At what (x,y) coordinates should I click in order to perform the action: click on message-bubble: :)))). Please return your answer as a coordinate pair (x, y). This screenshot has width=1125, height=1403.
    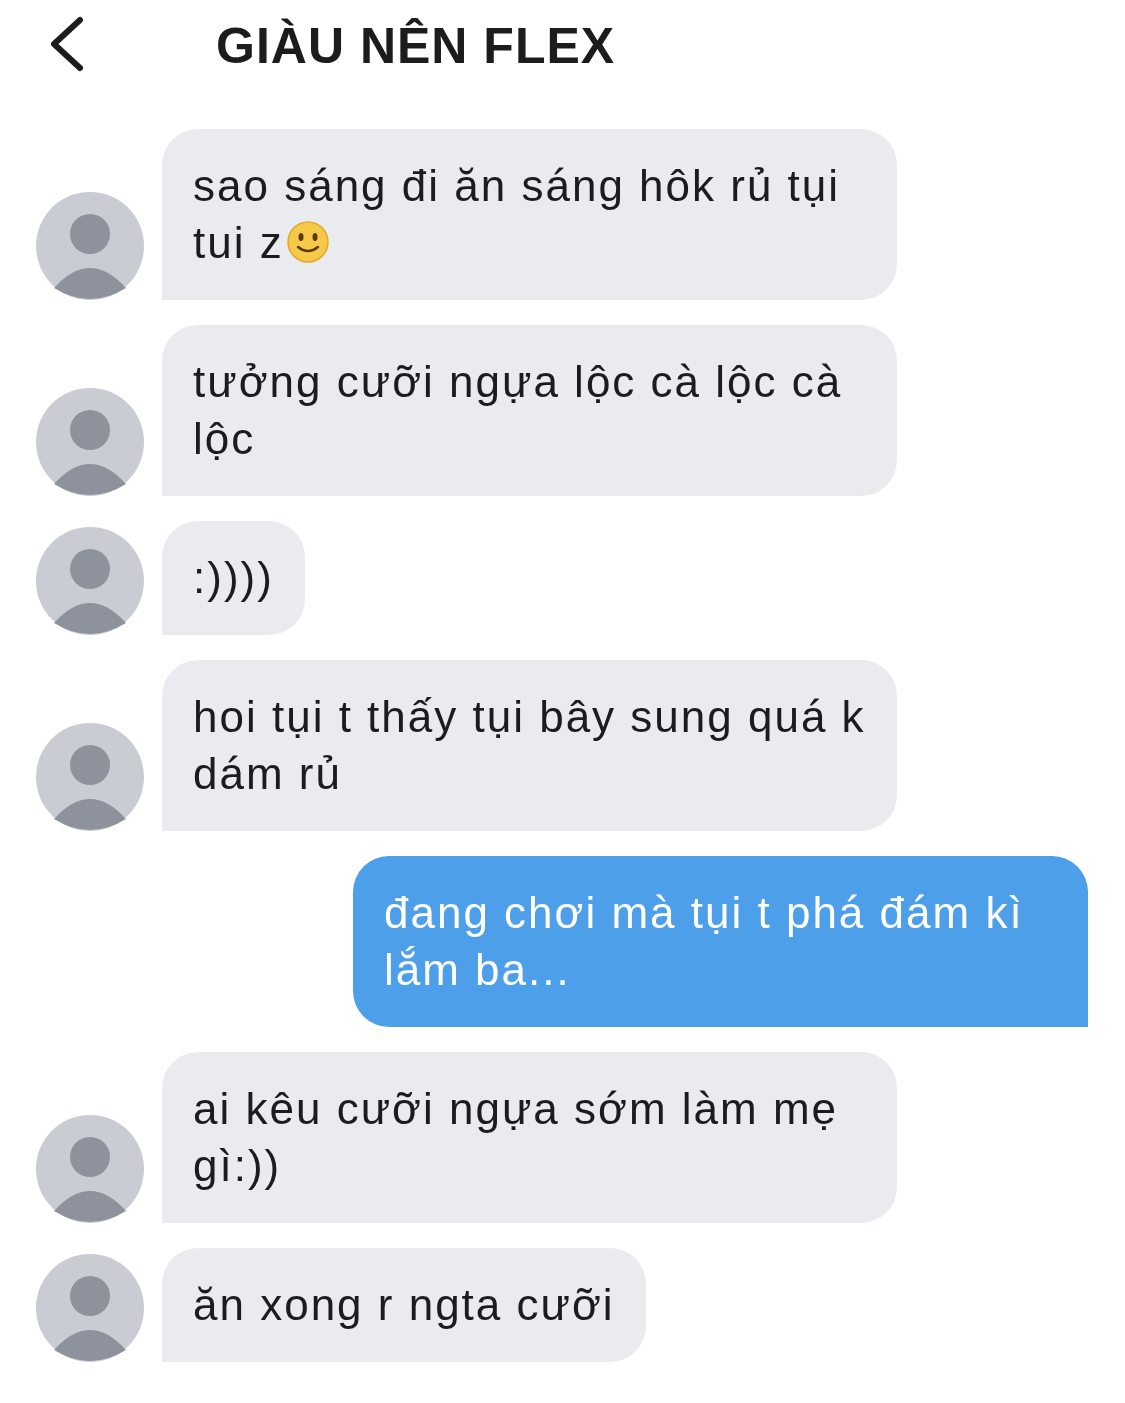
    Looking at the image, I should click on (233, 578).